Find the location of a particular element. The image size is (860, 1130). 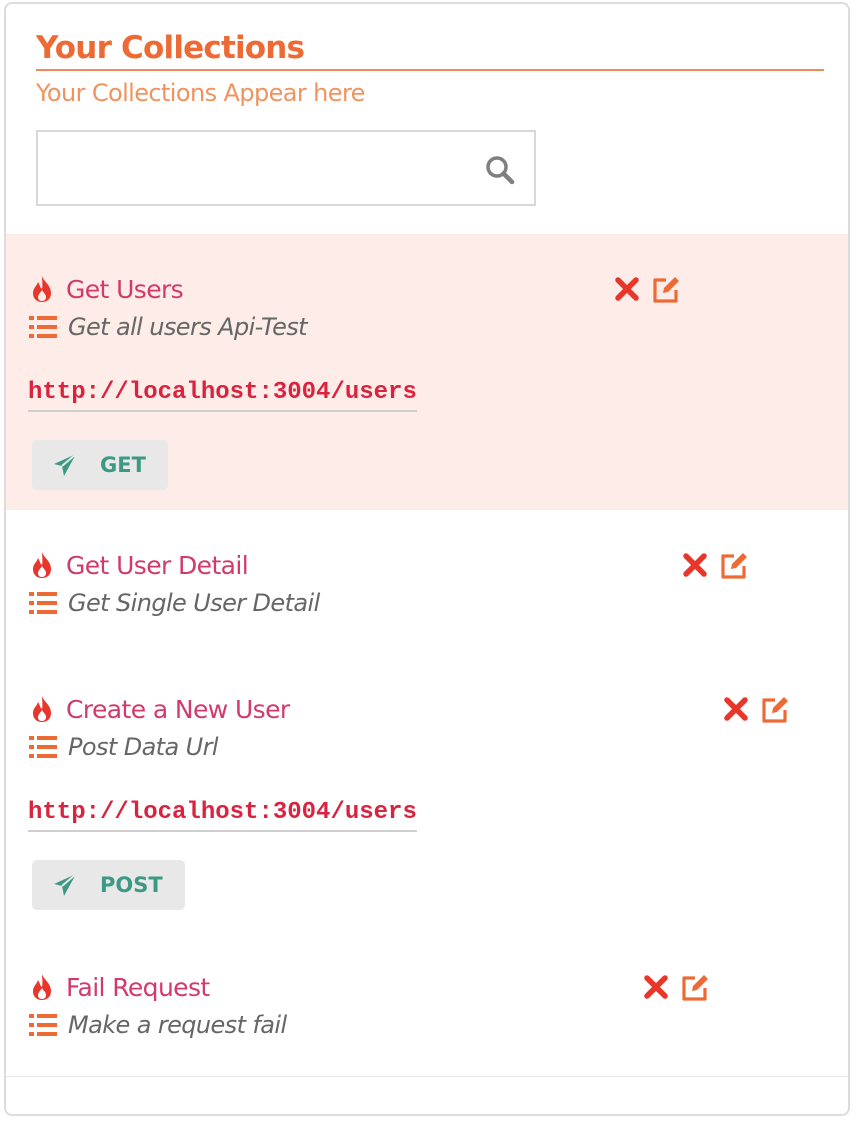

title-divider is located at coordinates (430, 70).